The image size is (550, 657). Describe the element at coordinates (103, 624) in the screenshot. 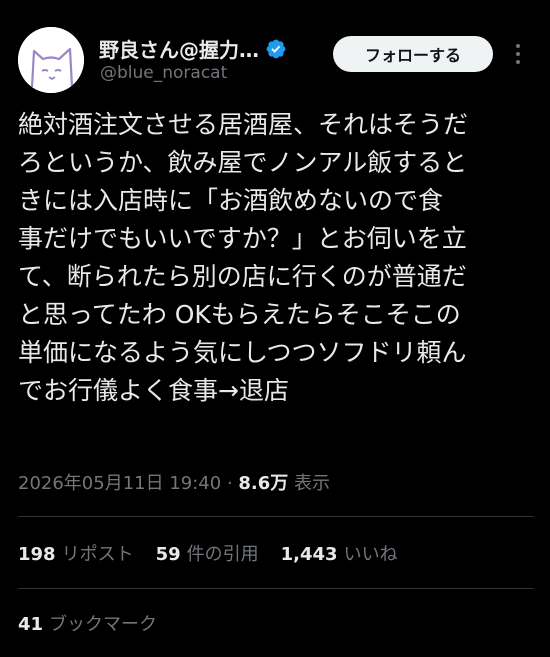

I see `bookmarks-label: ブックマーク` at that location.